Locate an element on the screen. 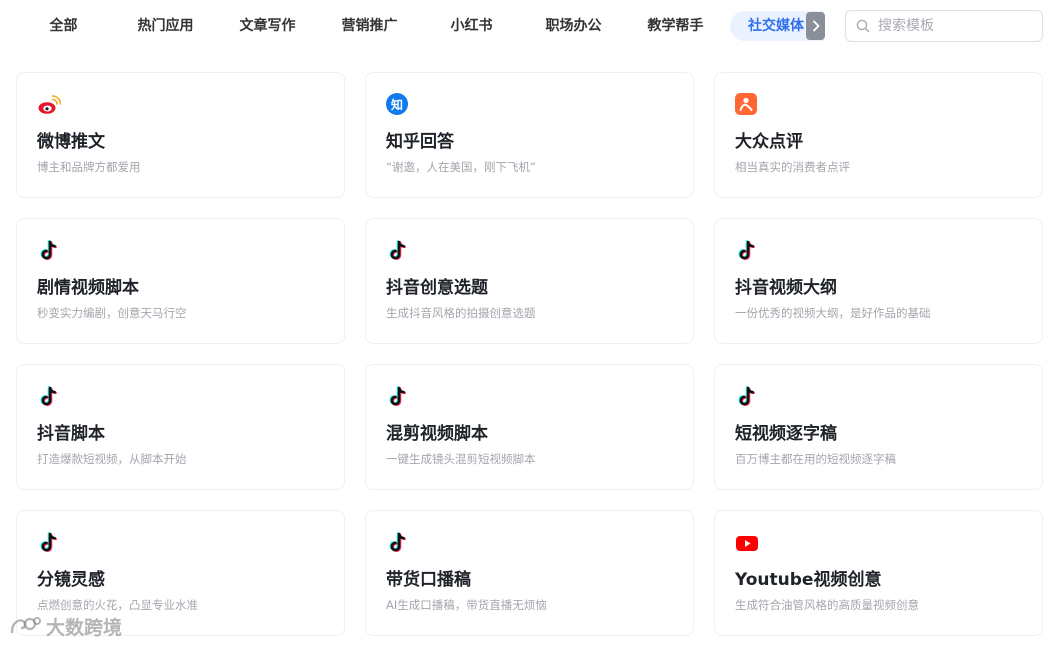 This screenshot has width=1057, height=646. card-title: Youtube视频创意 is located at coordinates (808, 580).